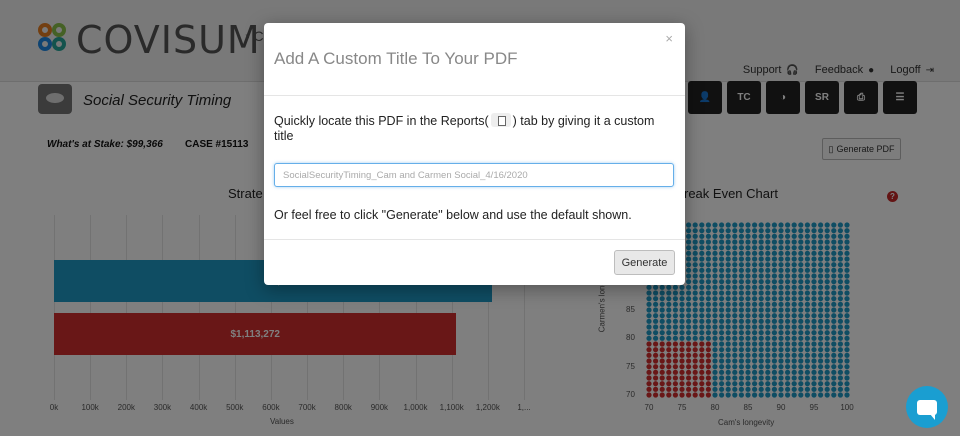 Image resolution: width=960 pixels, height=436 pixels. What do you see at coordinates (927, 409) in the screenshot?
I see `chat-bubble-icon` at bounding box center [927, 409].